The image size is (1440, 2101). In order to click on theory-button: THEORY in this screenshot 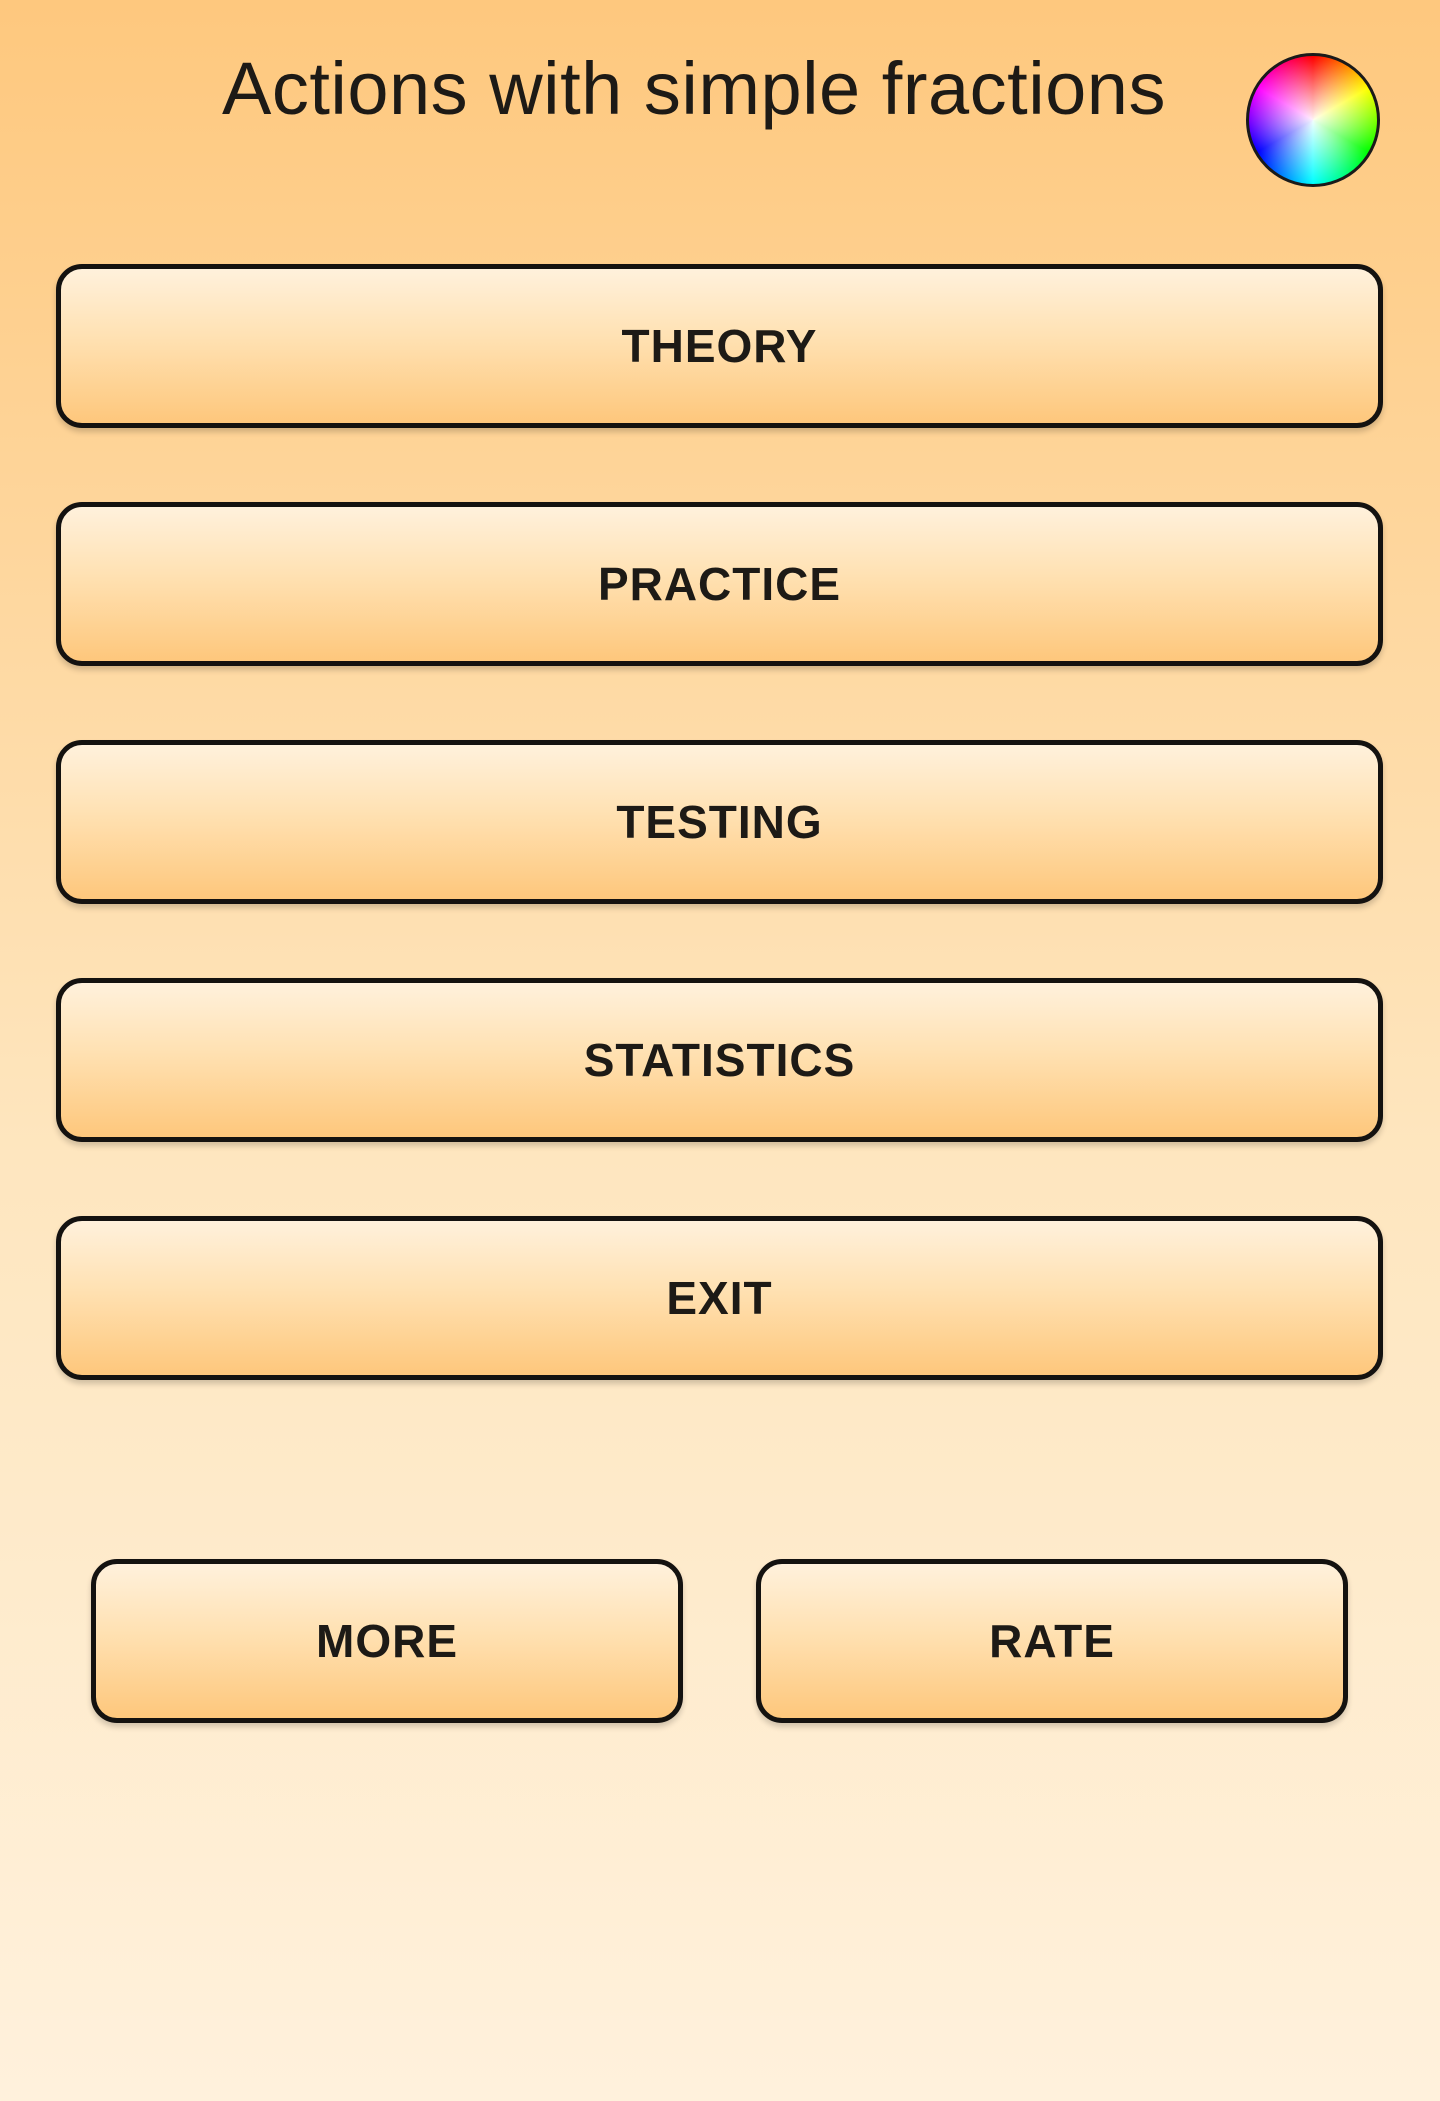, I will do `click(719, 346)`.